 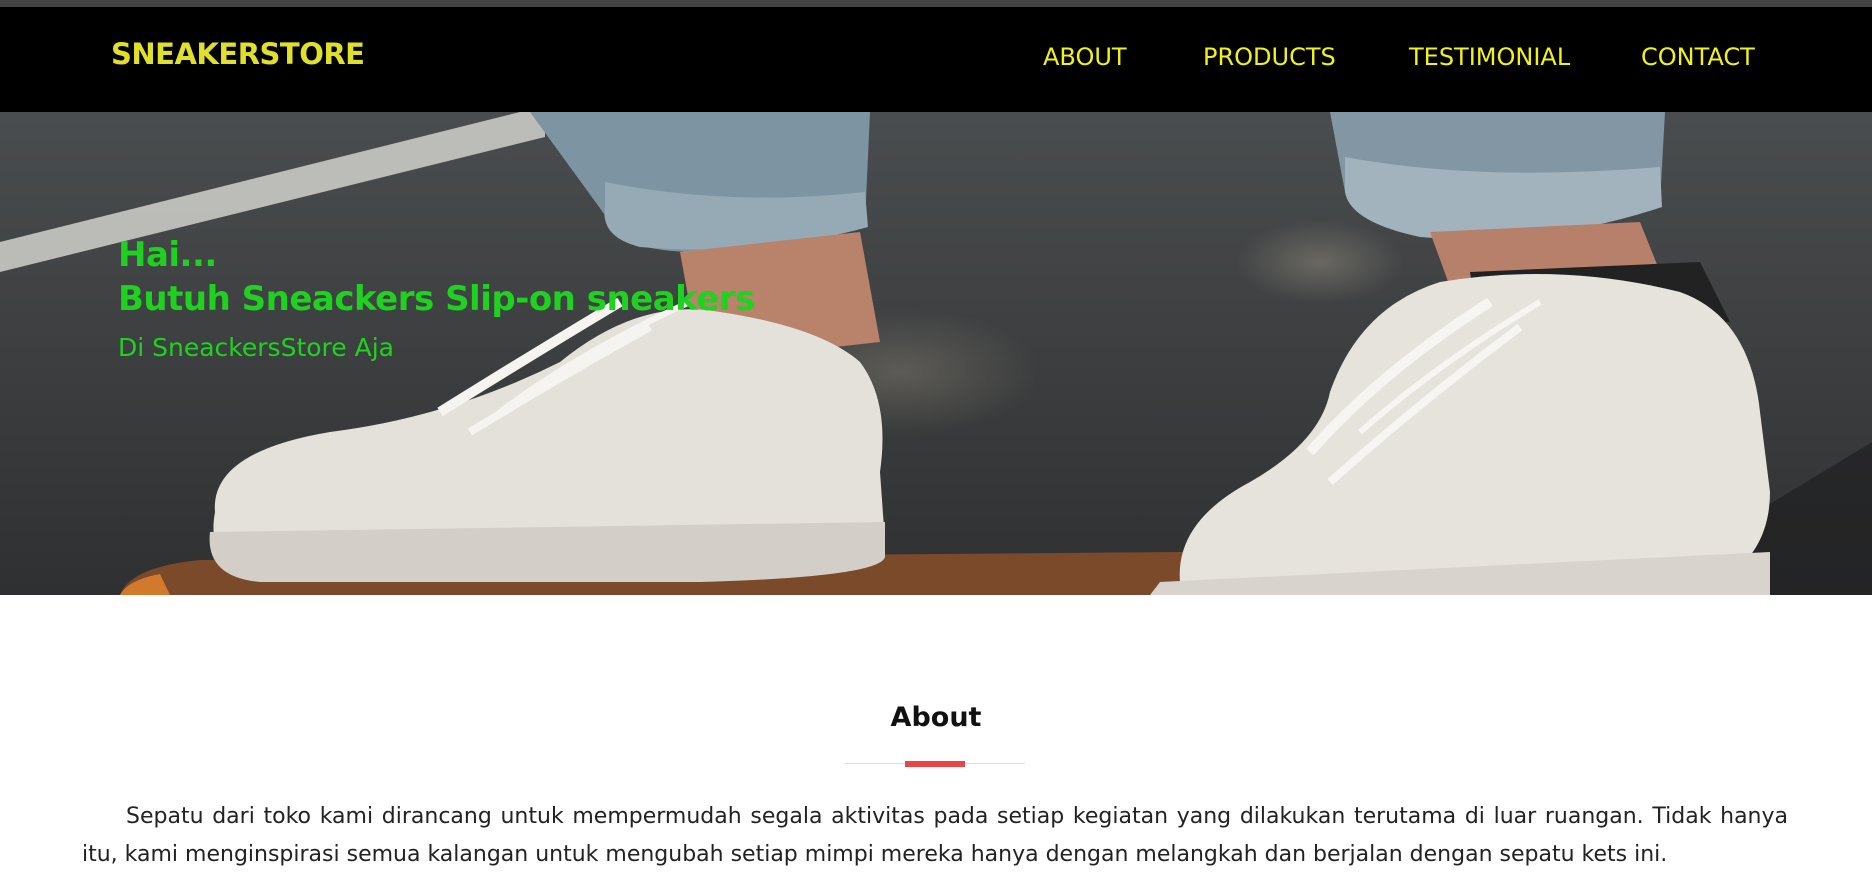 What do you see at coordinates (256, 347) in the screenshot?
I see `hero-subtitle: Di SneackersStore Aja` at bounding box center [256, 347].